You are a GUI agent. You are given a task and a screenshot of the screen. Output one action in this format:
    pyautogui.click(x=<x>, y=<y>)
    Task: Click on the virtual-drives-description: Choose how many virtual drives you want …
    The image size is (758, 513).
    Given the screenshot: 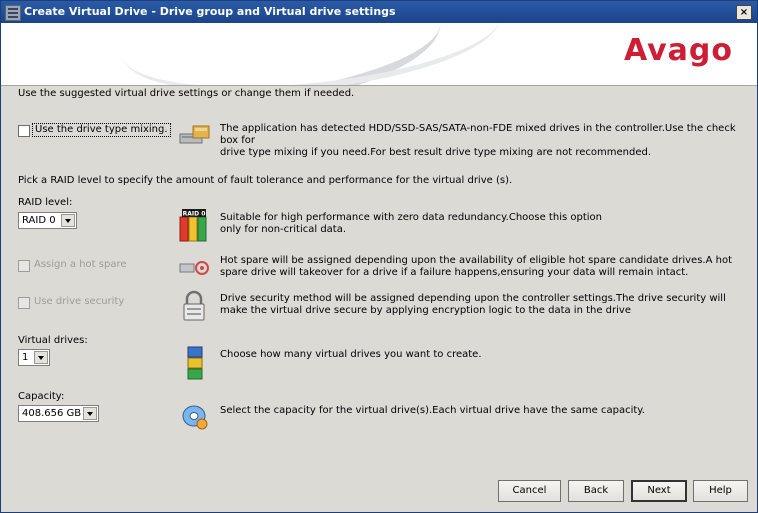 What is the action you would take?
    pyautogui.click(x=351, y=354)
    